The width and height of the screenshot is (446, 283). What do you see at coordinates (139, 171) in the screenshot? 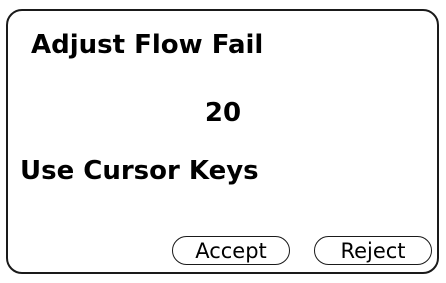
I see `instruction-text: Use Cursor Keys` at bounding box center [139, 171].